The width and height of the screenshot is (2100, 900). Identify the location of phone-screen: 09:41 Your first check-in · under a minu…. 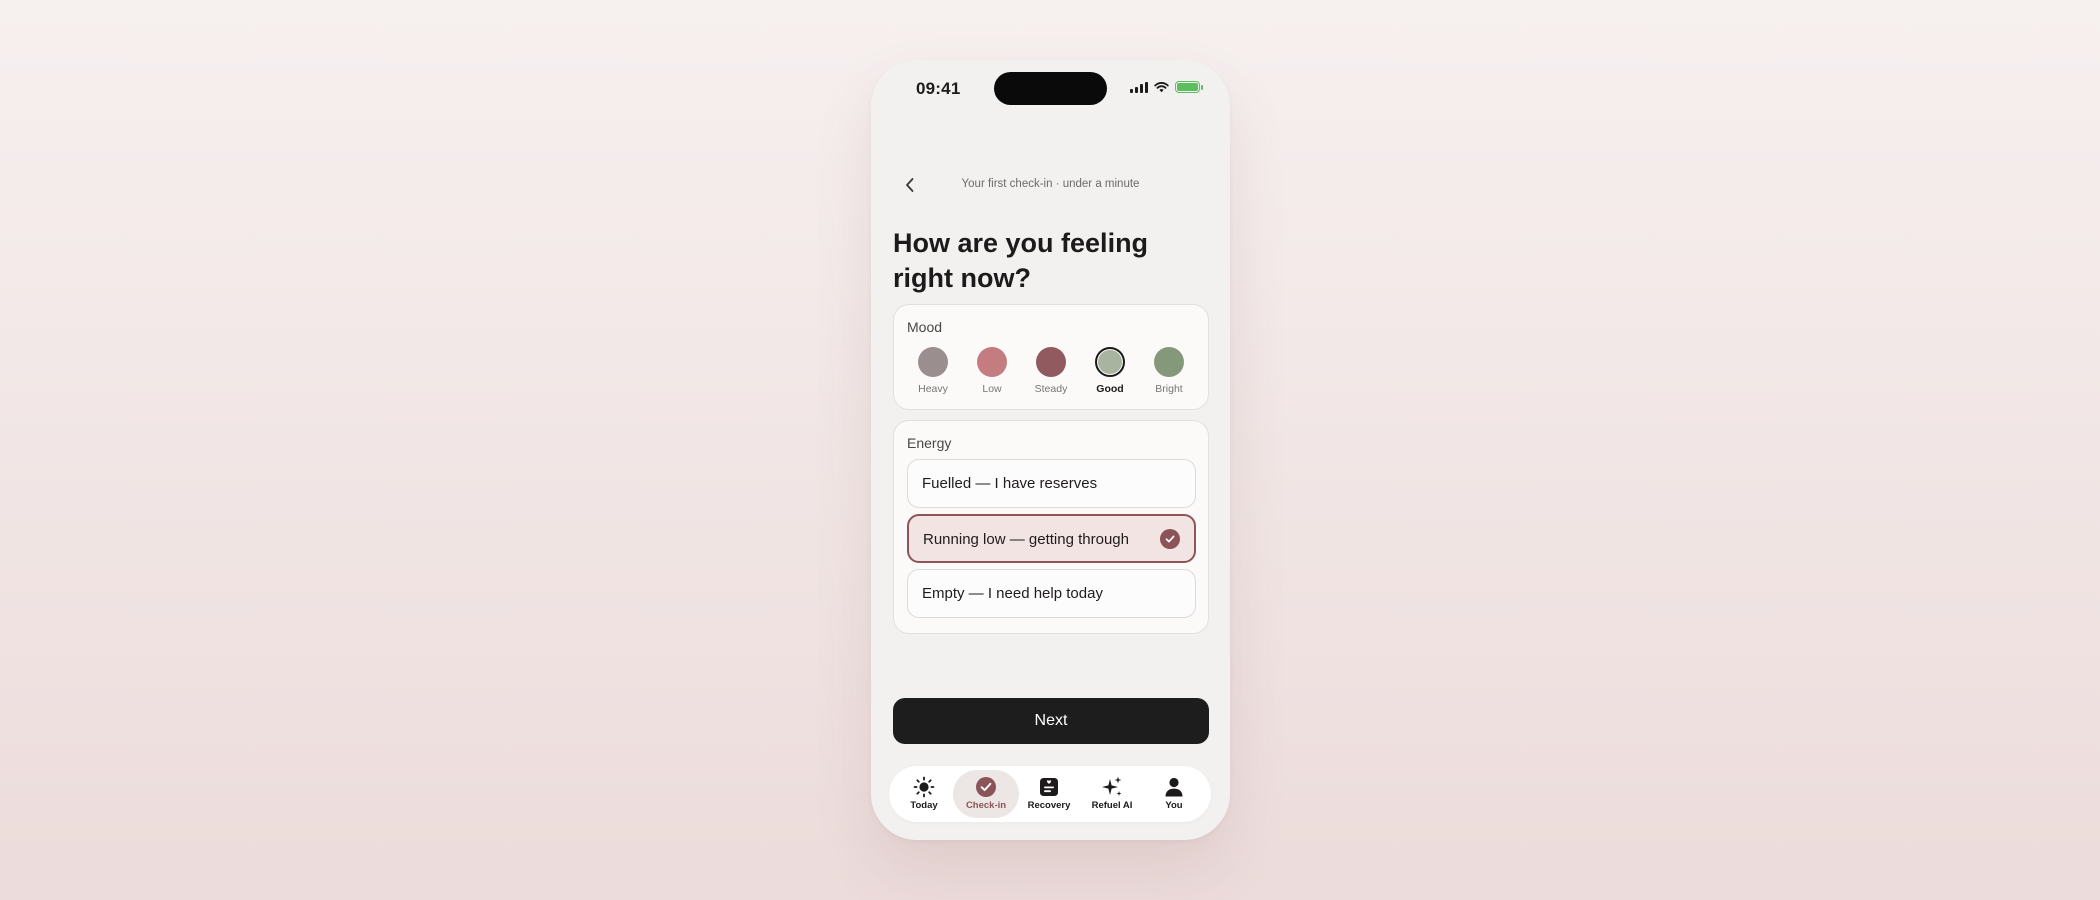
(1050, 450).